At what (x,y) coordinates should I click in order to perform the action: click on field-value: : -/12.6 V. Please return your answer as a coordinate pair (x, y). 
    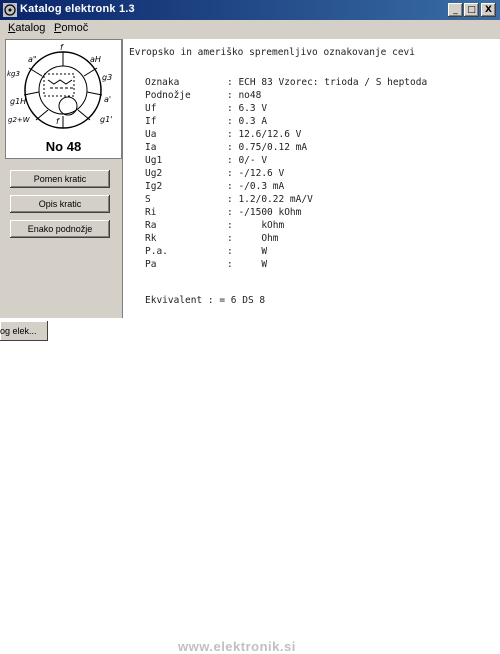
    Looking at the image, I should click on (256, 173).